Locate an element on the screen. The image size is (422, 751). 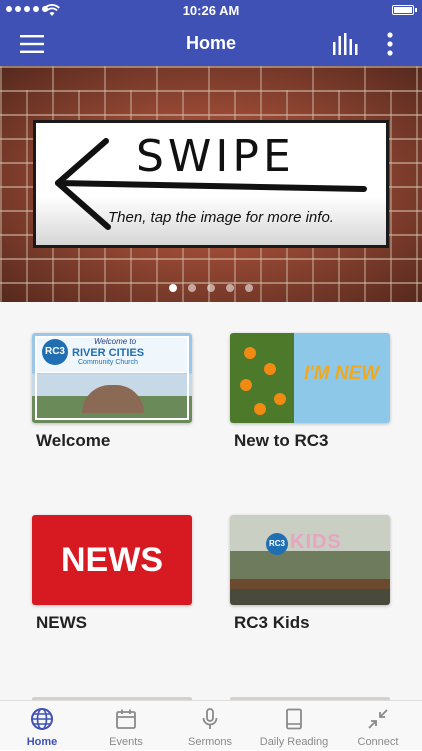
tab-label: Events is located at coordinates (126, 742).